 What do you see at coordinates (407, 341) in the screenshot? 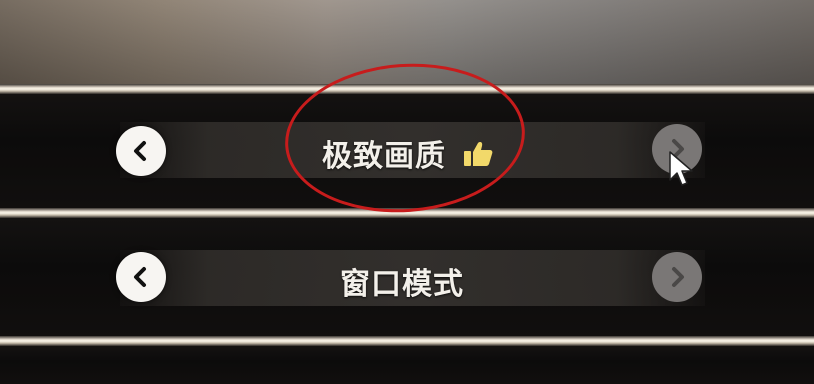
I see `divider-line` at bounding box center [407, 341].